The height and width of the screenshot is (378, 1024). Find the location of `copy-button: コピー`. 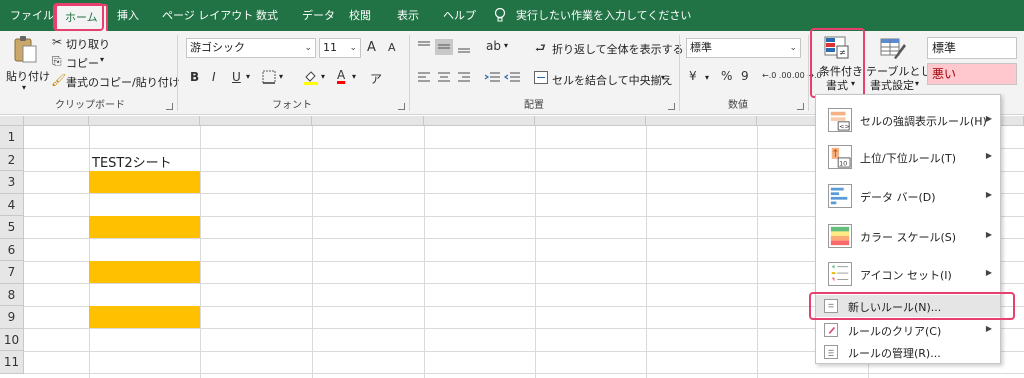

copy-button: コピー is located at coordinates (82, 63).